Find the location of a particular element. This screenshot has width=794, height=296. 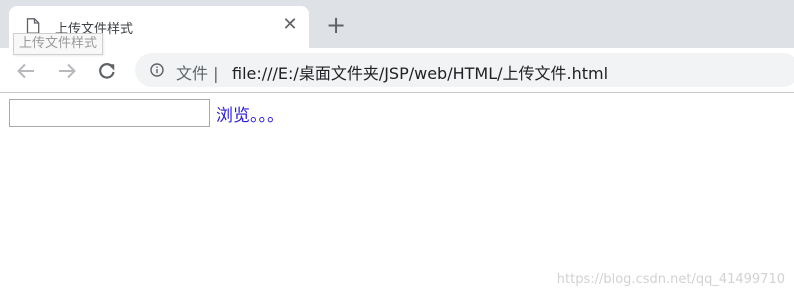

plus-icon: + is located at coordinates (336, 25).